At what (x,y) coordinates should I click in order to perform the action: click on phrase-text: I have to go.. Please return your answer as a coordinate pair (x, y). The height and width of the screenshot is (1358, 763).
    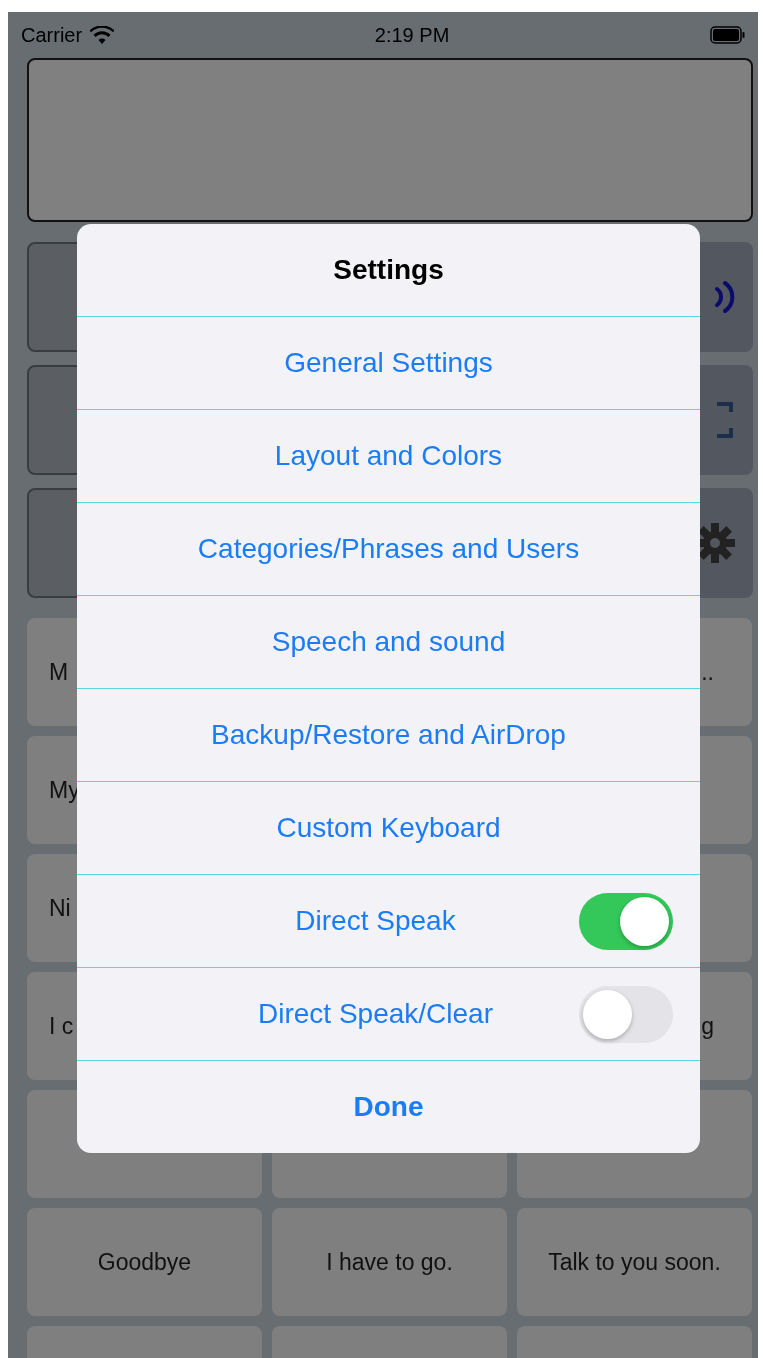
    Looking at the image, I should click on (389, 1262).